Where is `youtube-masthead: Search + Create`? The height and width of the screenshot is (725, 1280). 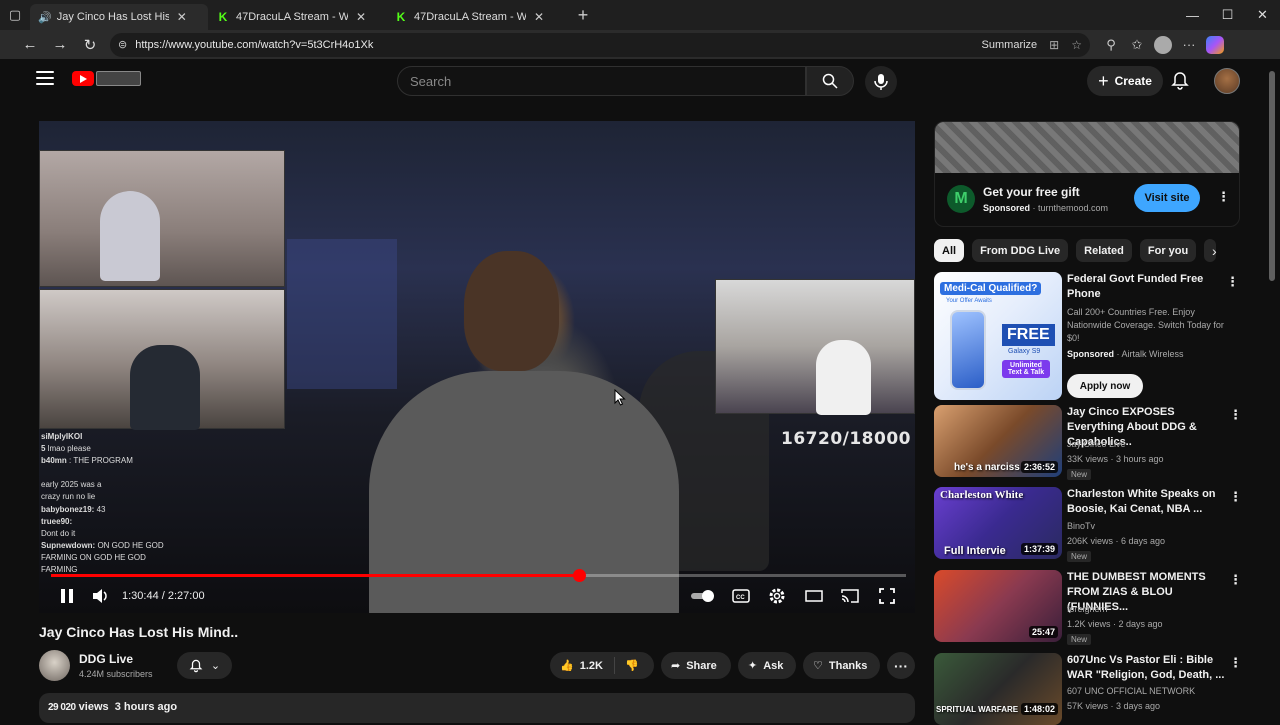
youtube-masthead: Search + Create is located at coordinates (640, 81).